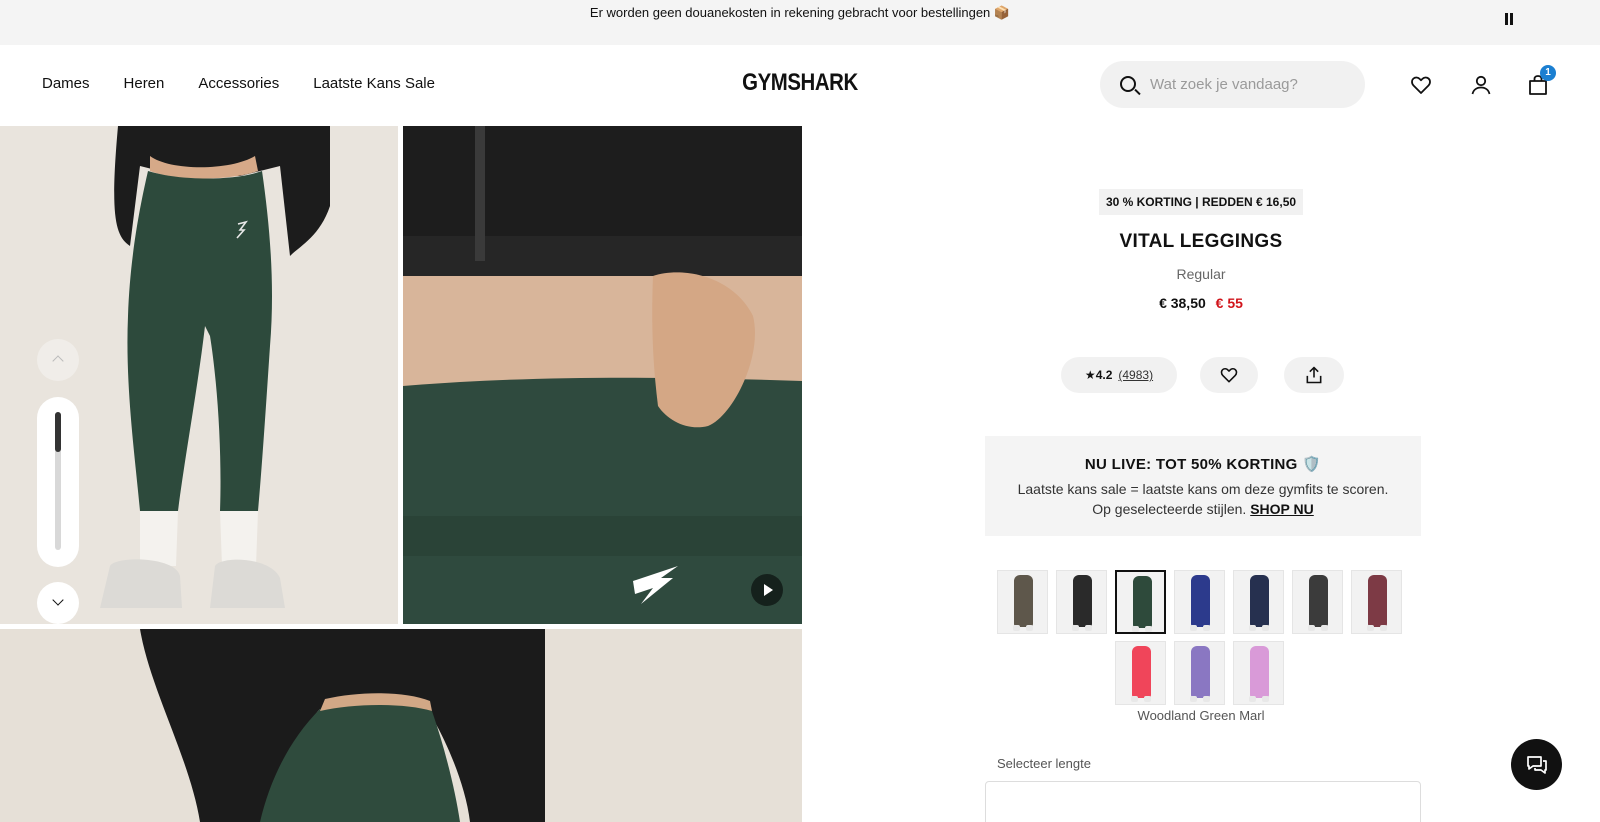 The width and height of the screenshot is (1600, 822). Describe the element at coordinates (1203, 801) in the screenshot. I see `length-selector` at that location.